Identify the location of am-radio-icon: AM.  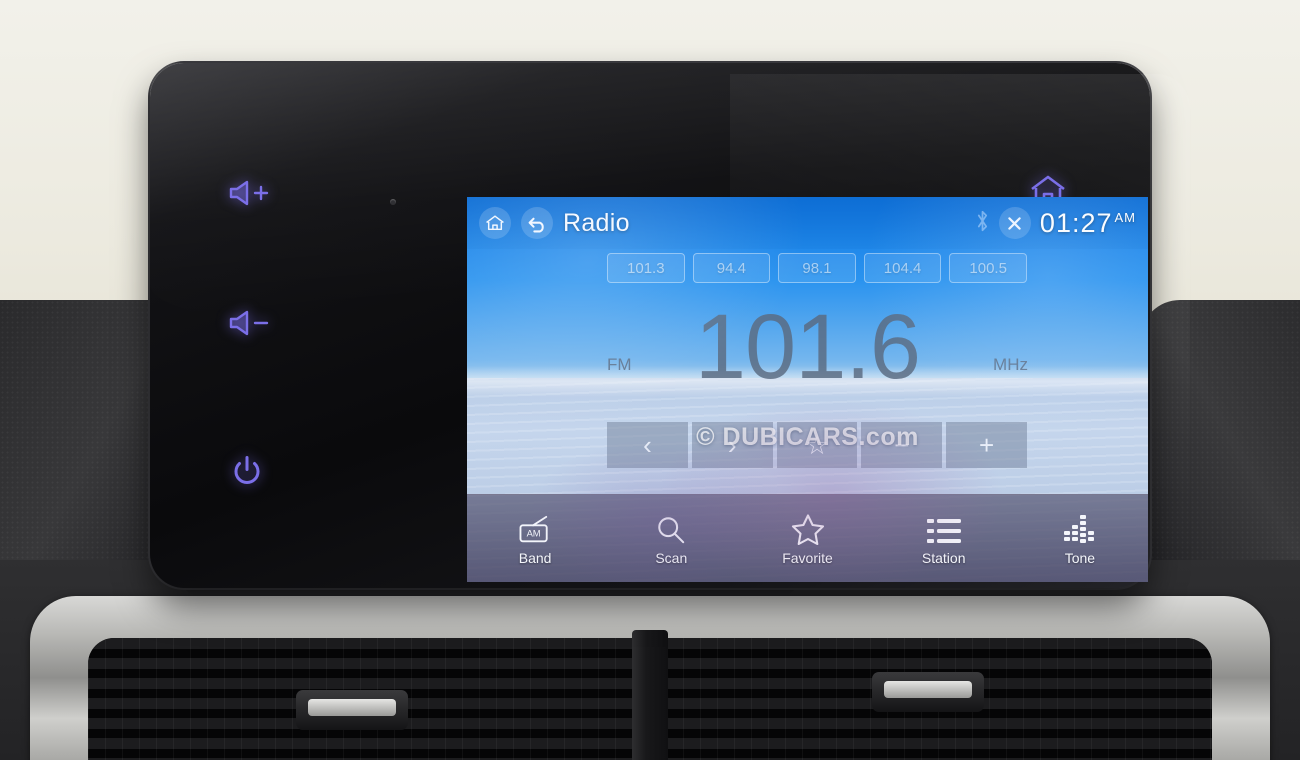
(535, 528).